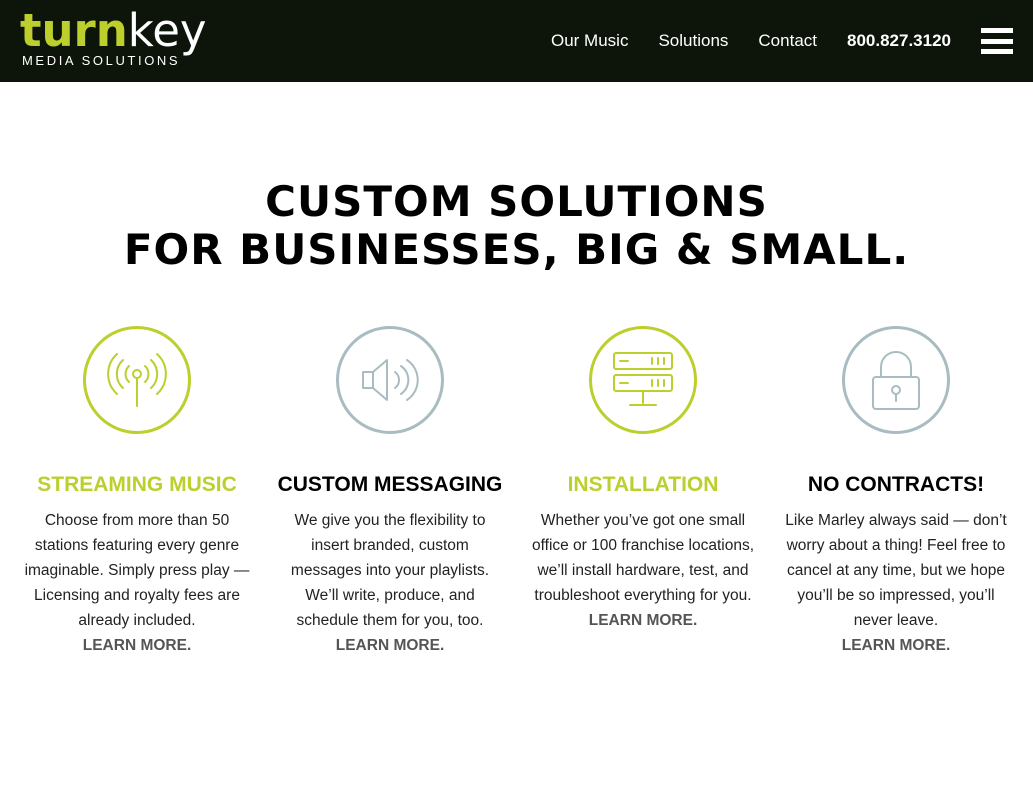 Image resolution: width=1033 pixels, height=786 pixels. I want to click on lock-icon, so click(896, 380).